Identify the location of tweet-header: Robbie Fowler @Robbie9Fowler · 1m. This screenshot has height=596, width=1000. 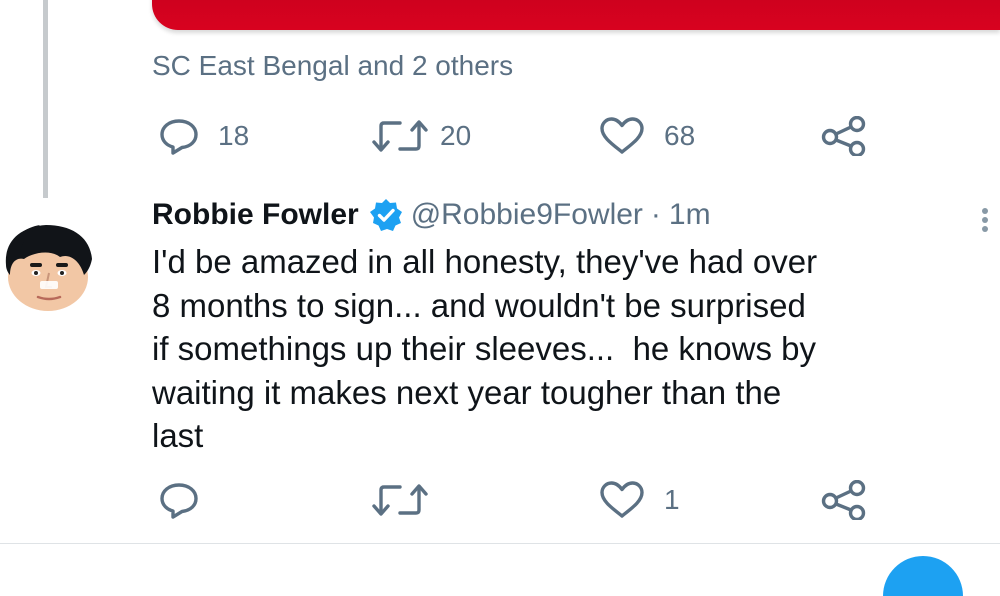
(431, 215).